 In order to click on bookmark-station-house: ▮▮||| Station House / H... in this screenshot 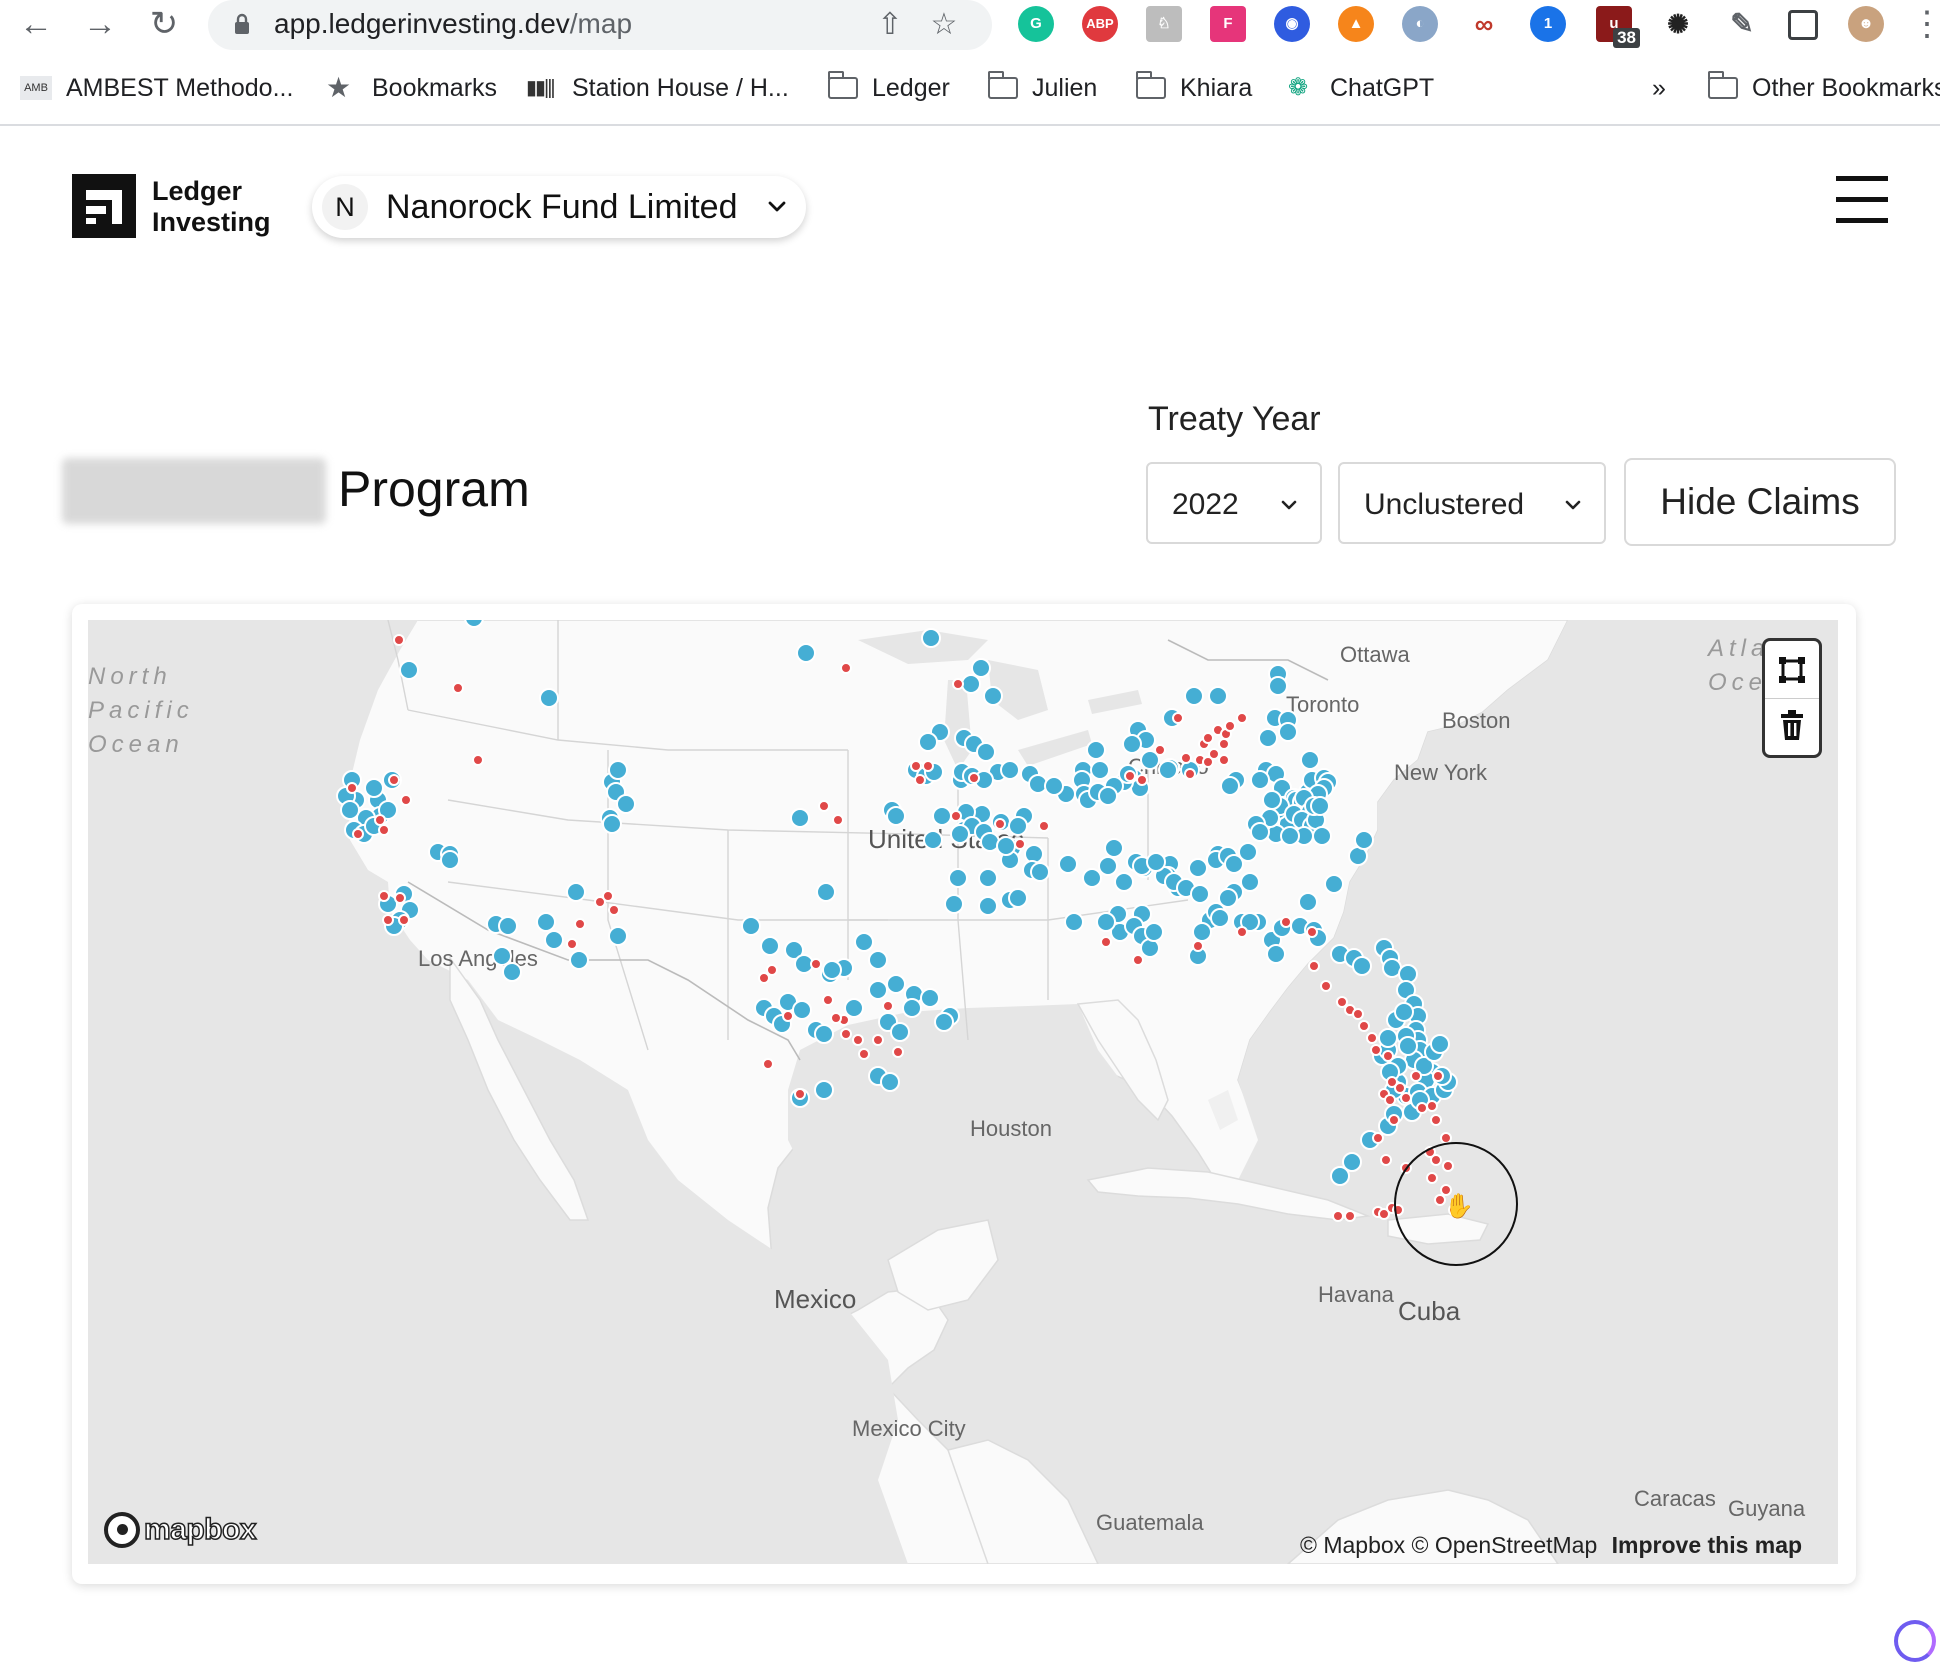, I will do `click(657, 88)`.